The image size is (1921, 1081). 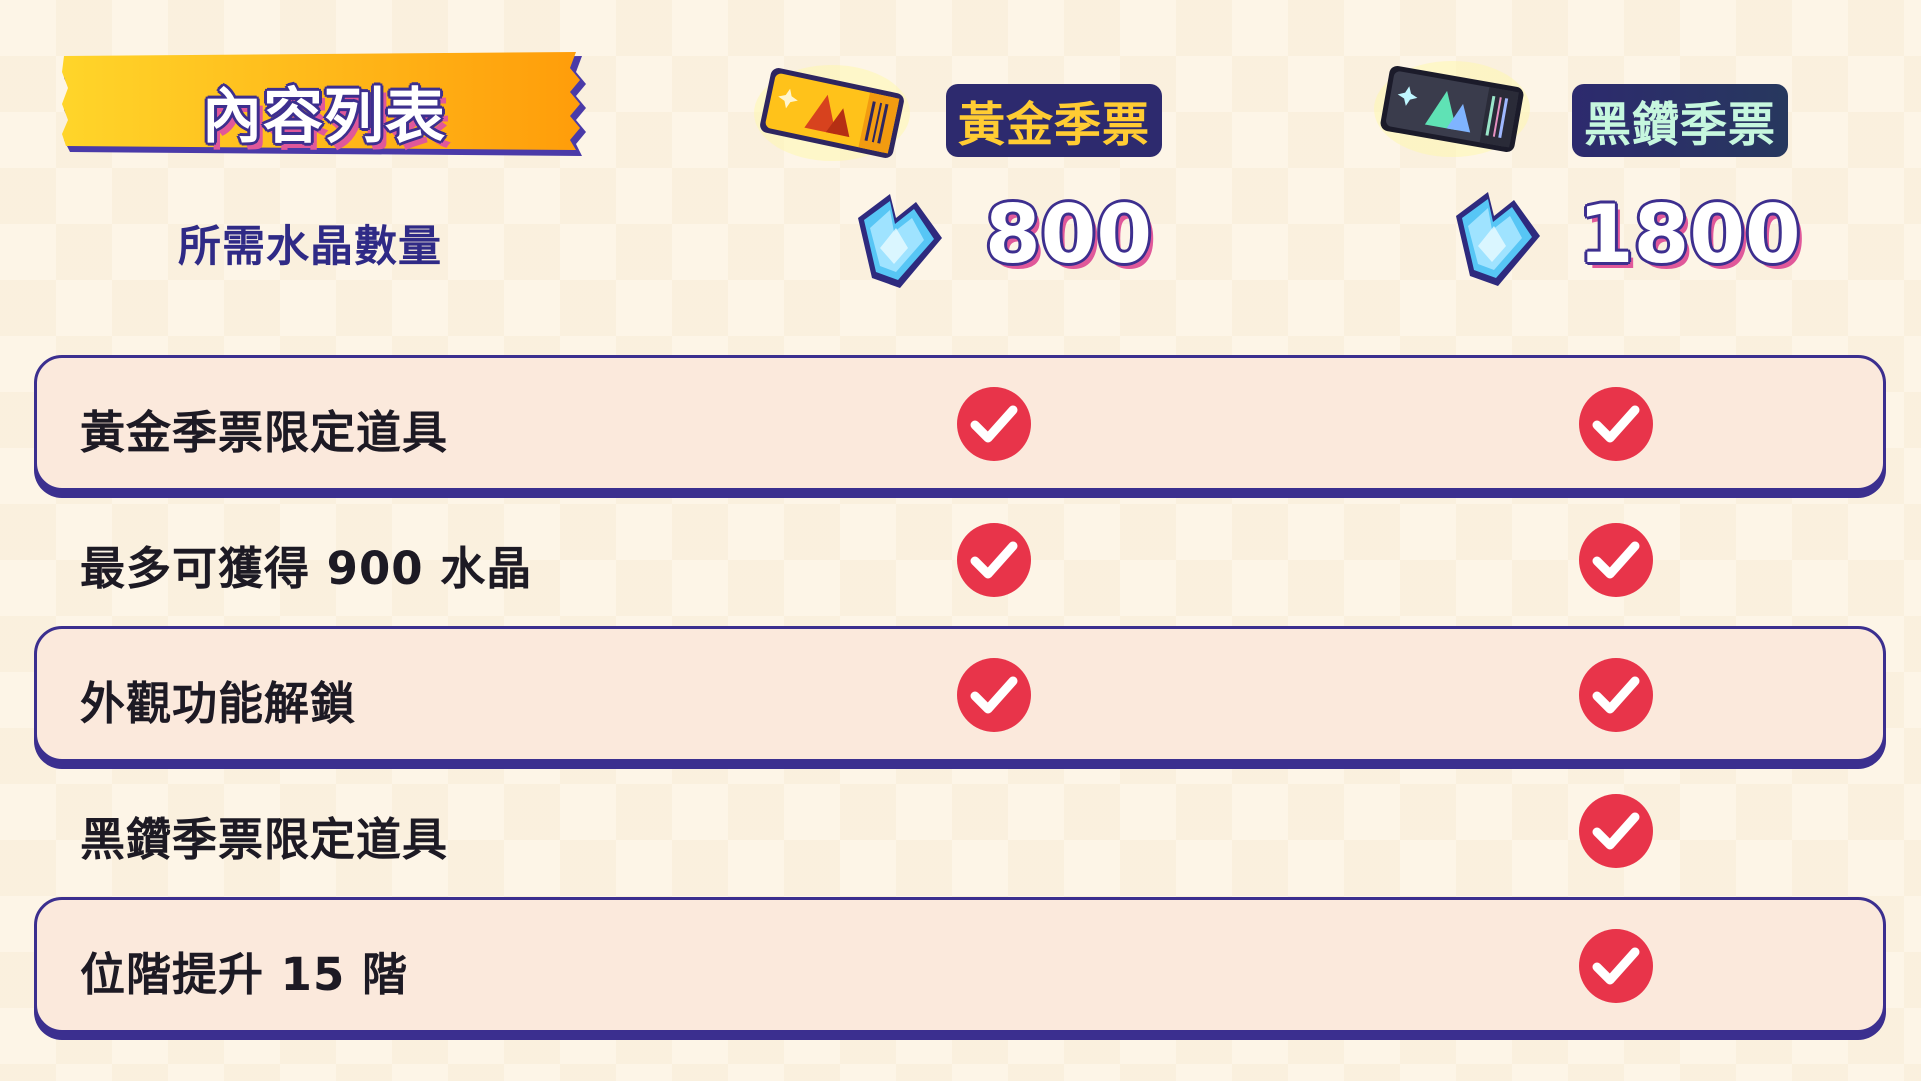 What do you see at coordinates (218, 703) in the screenshot?
I see `row-label-appearance-unlock: 外觀功能解鎖` at bounding box center [218, 703].